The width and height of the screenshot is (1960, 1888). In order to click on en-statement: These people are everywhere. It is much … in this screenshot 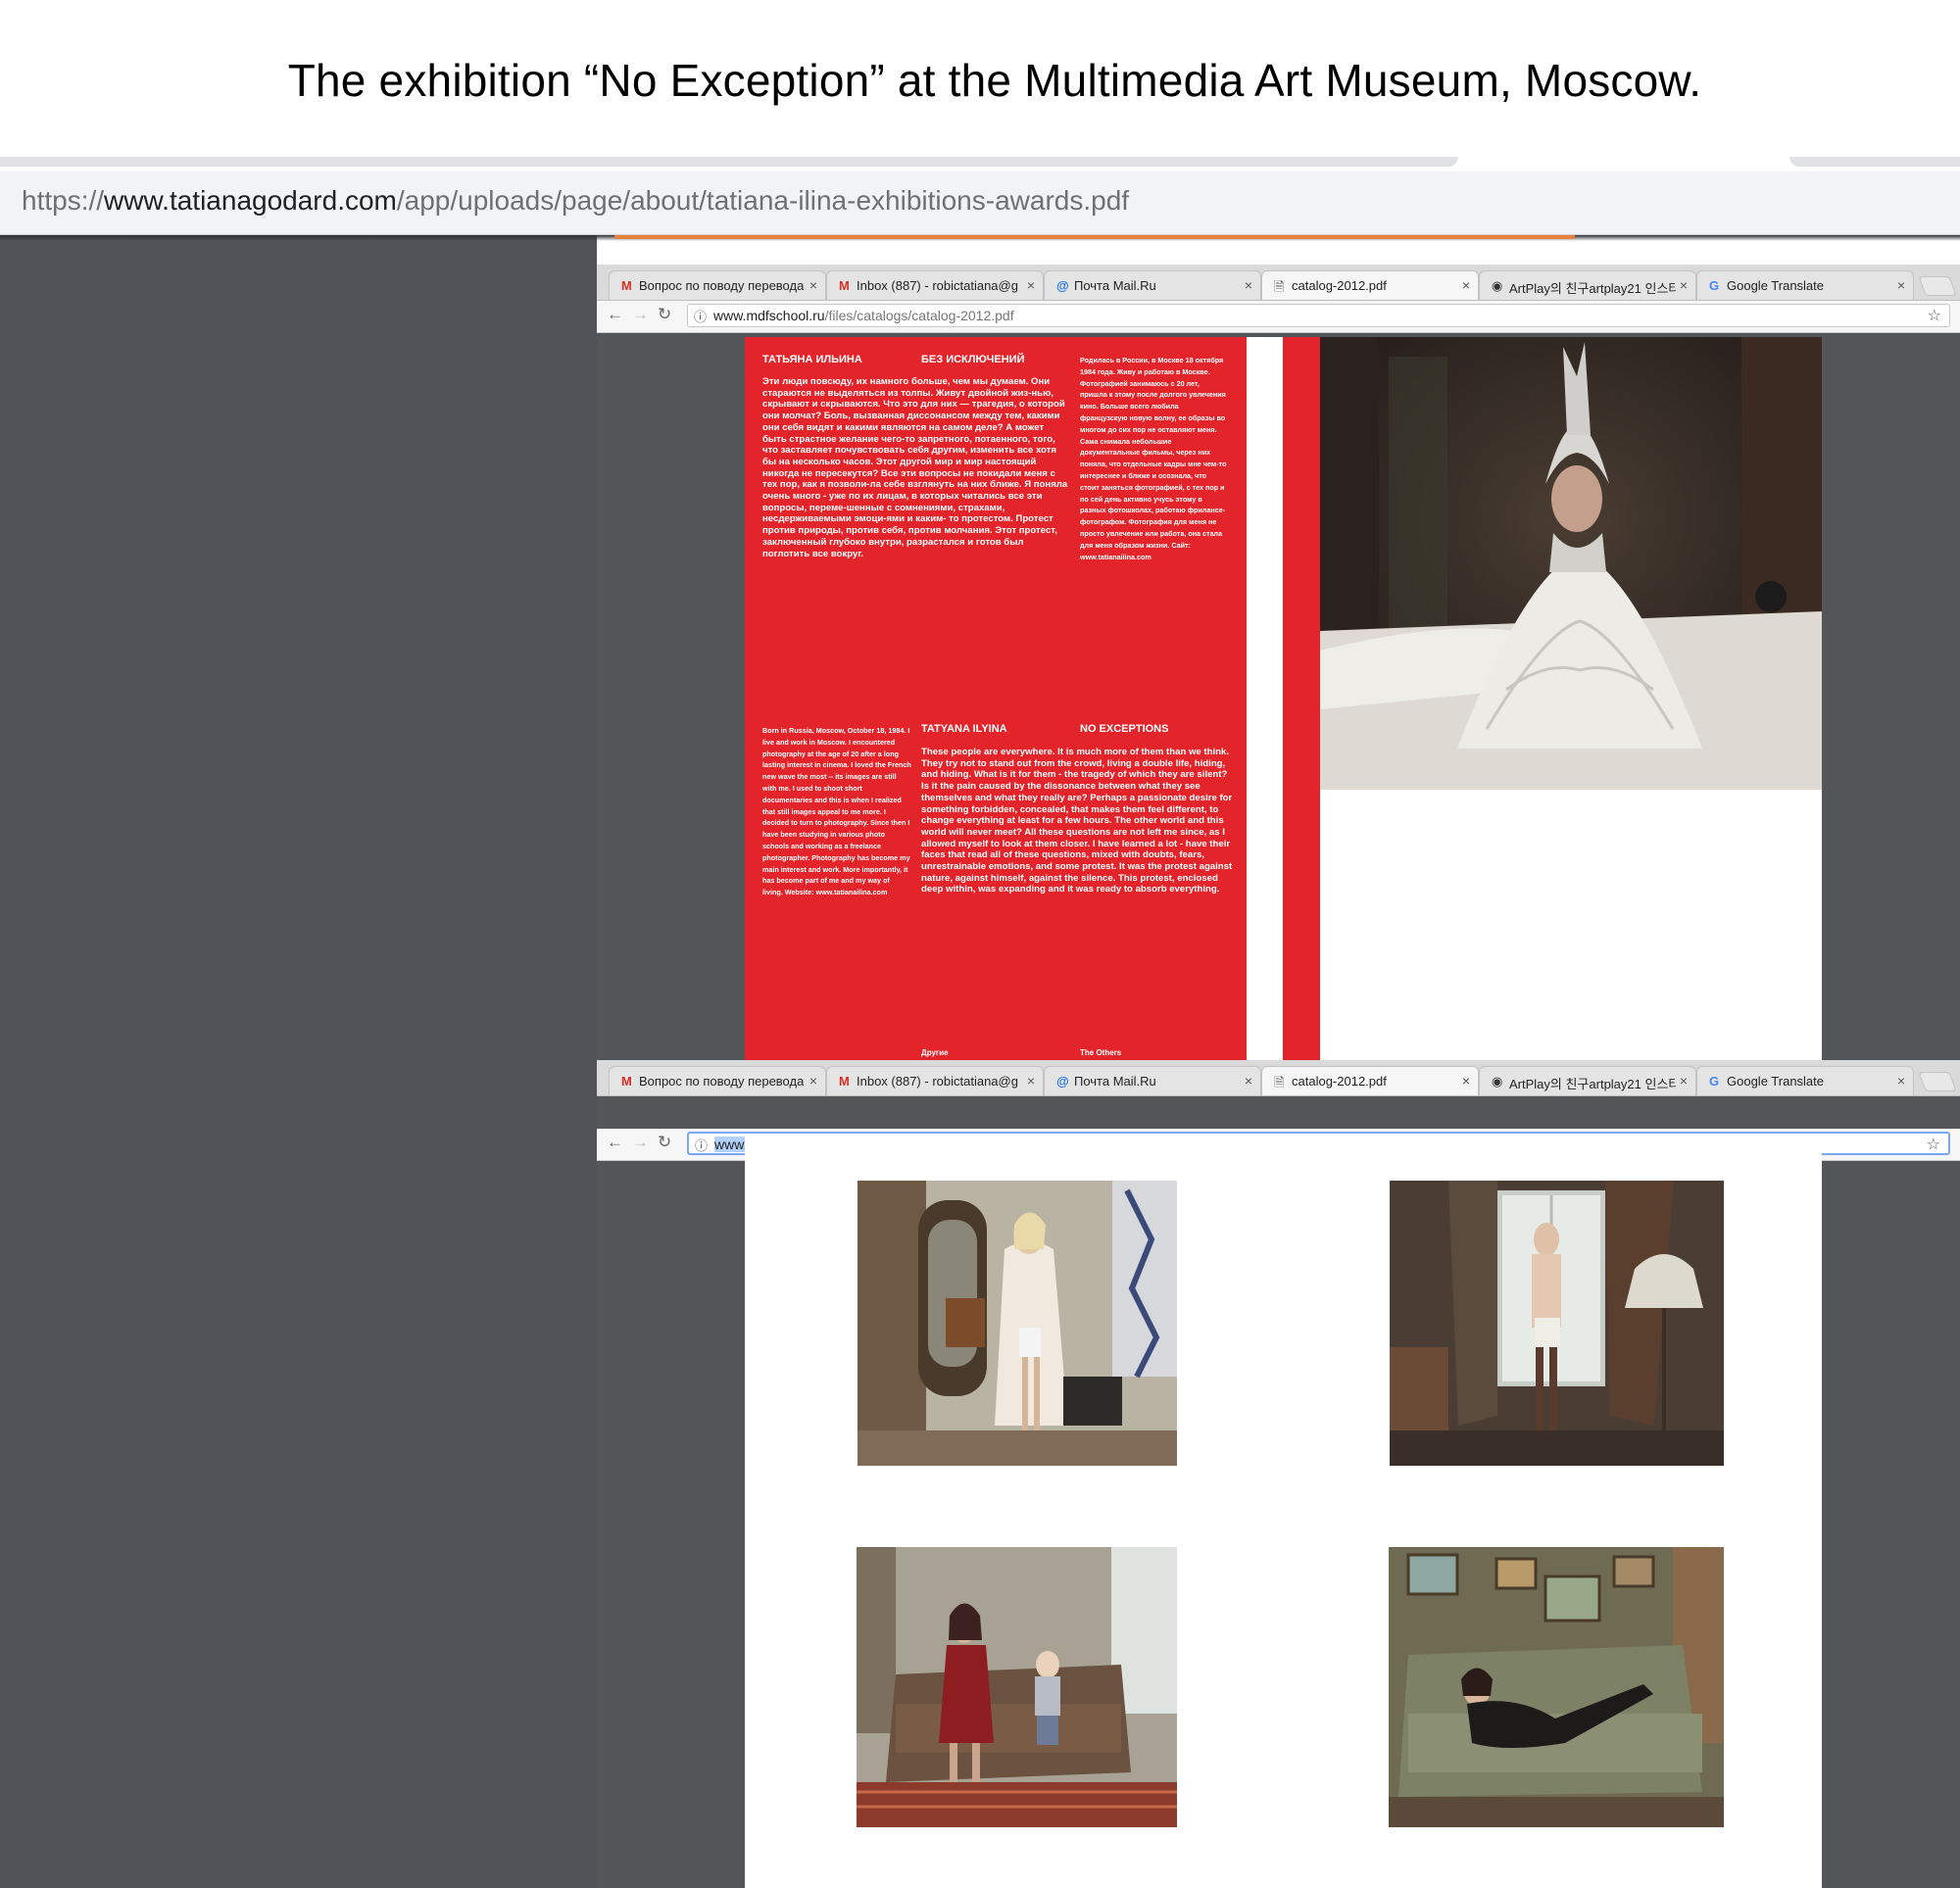, I will do `click(1077, 821)`.